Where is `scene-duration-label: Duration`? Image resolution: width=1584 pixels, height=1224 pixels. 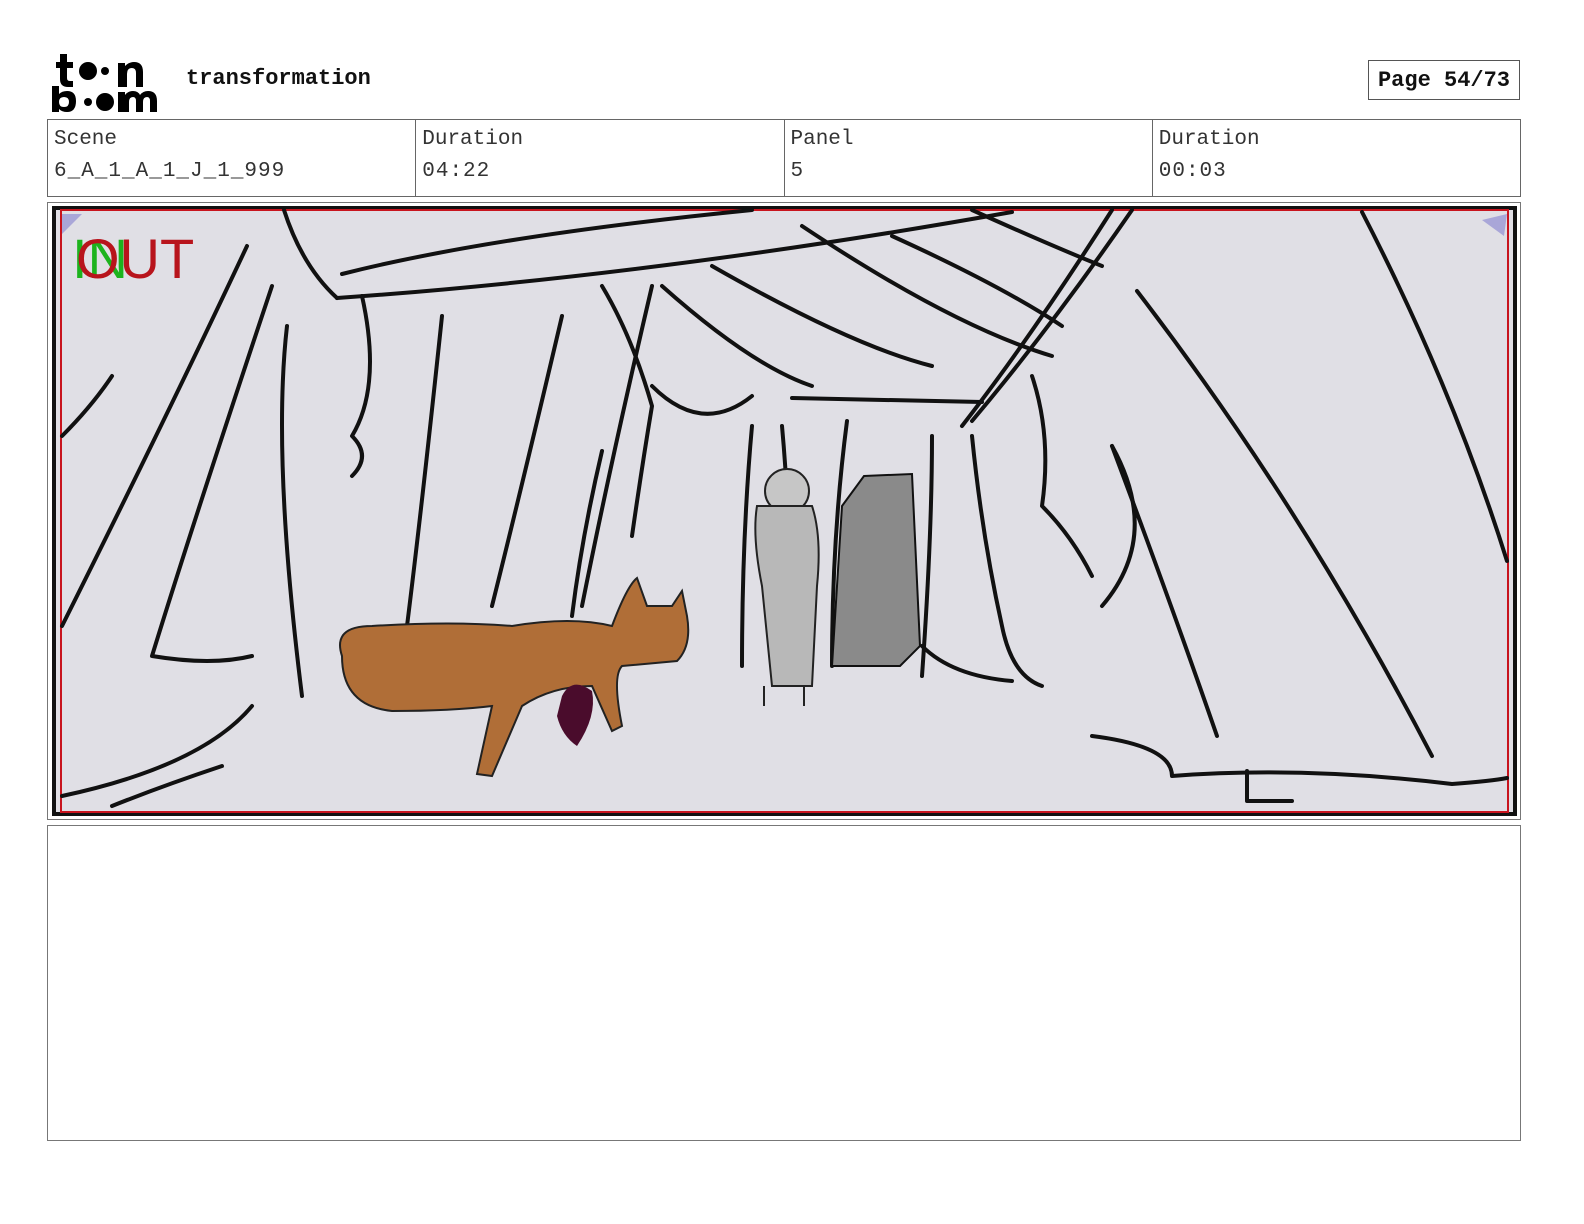 scene-duration-label: Duration is located at coordinates (473, 139).